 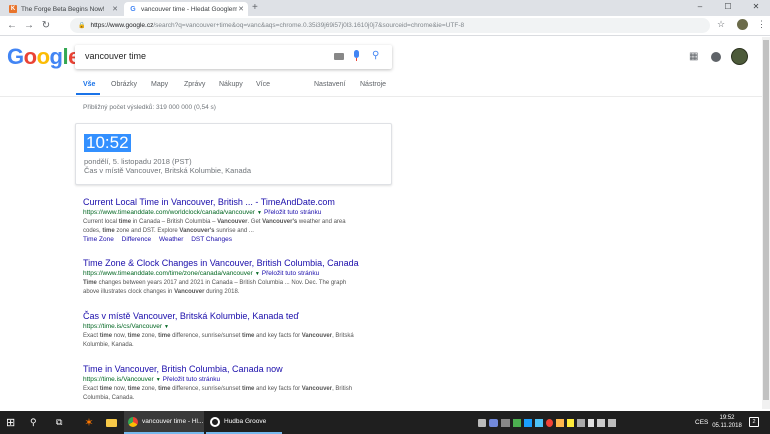 I want to click on avast-icon: ✶, so click(x=89, y=422).